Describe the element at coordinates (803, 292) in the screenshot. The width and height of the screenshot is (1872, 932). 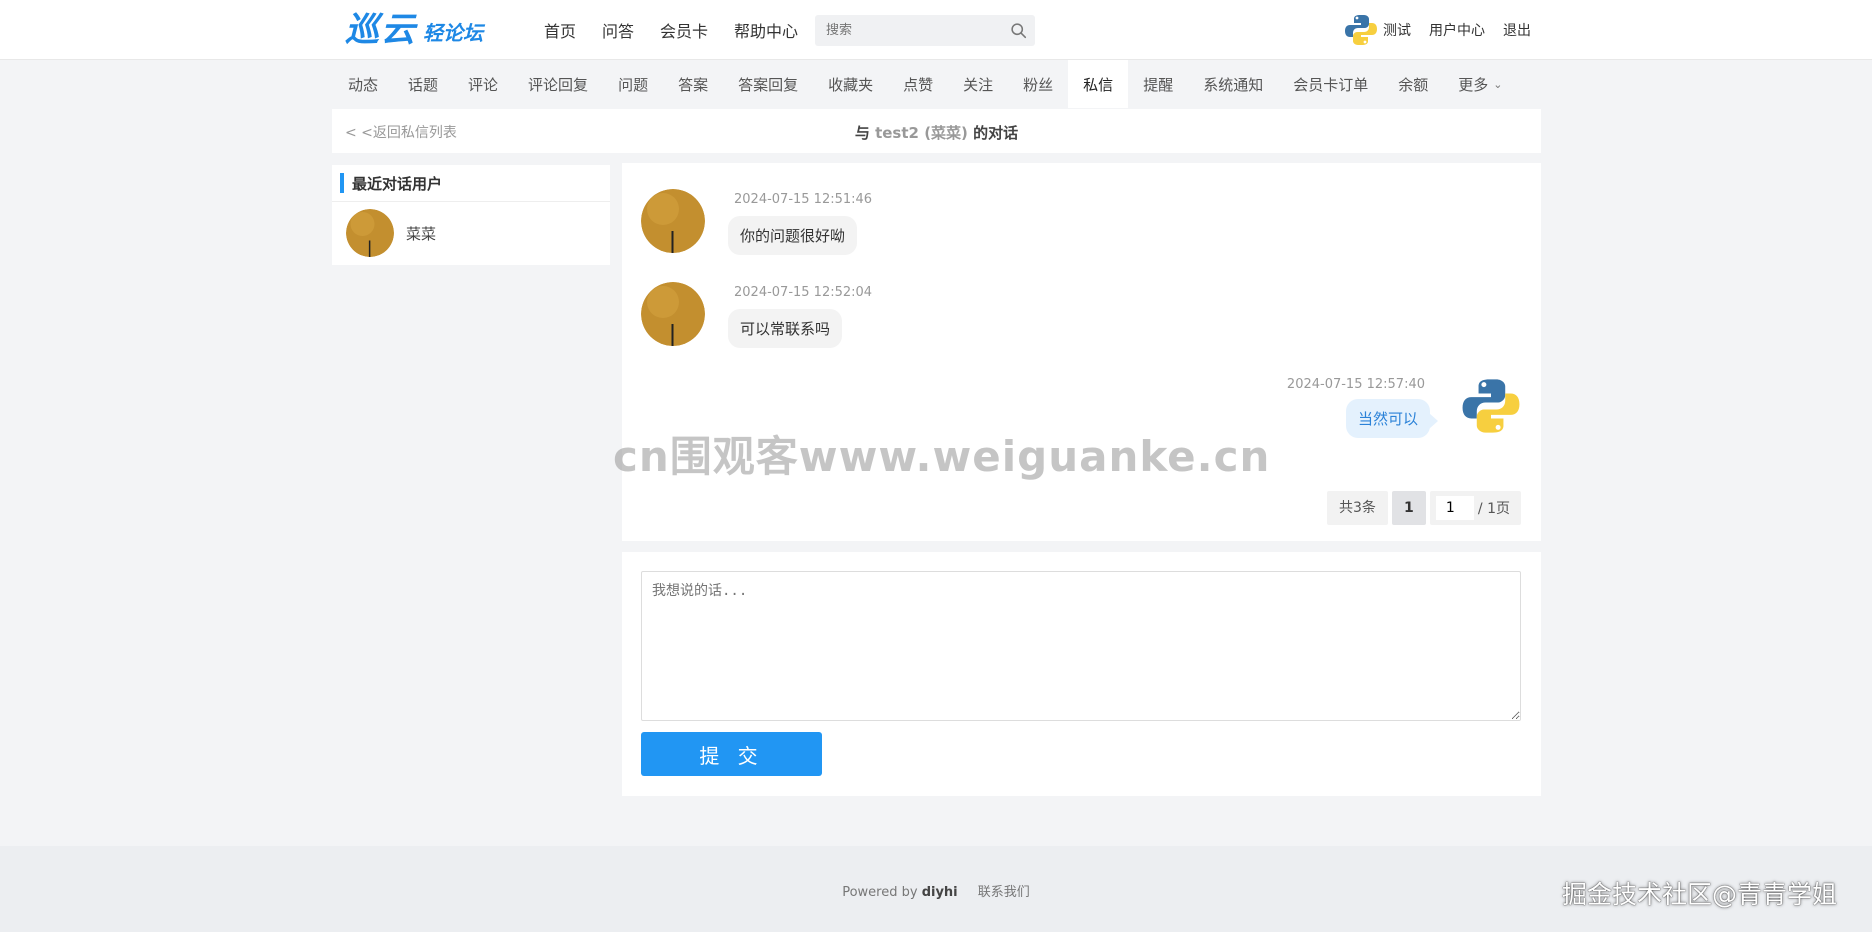
I see `message-time: 2024-07-15 12:52:04` at that location.